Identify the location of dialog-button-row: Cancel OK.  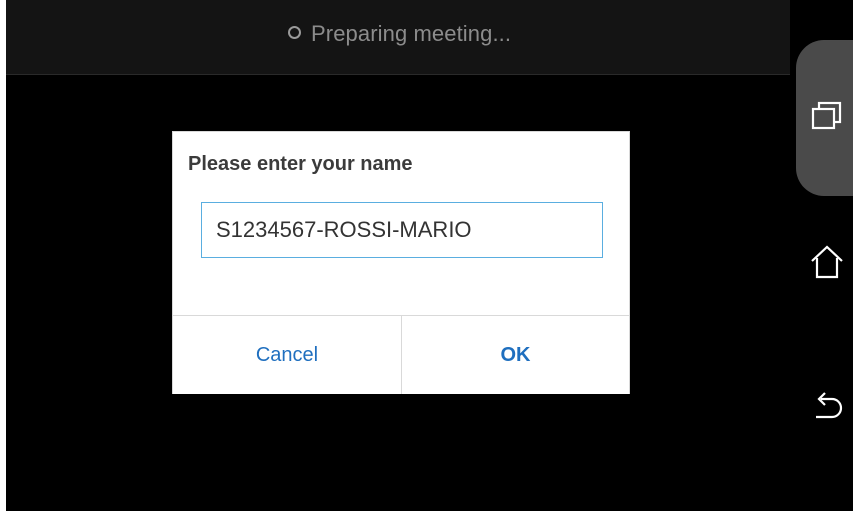
(401, 354).